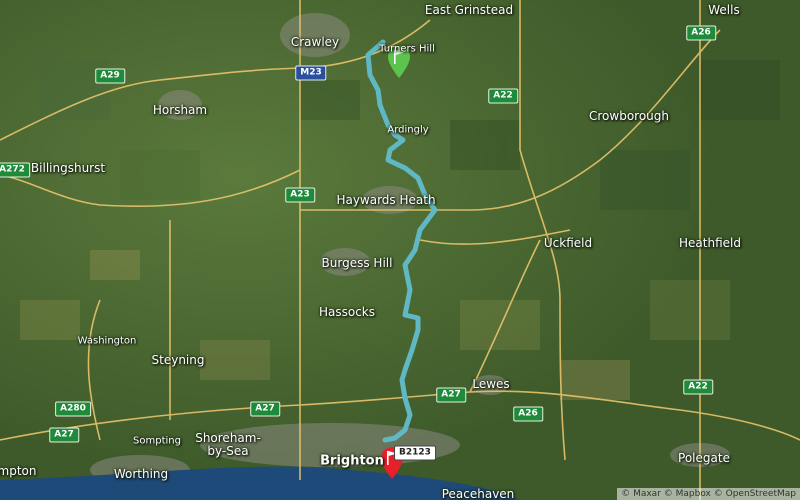 The image size is (800, 500). I want to click on place-billingshurst: Billingshurst, so click(68, 168).